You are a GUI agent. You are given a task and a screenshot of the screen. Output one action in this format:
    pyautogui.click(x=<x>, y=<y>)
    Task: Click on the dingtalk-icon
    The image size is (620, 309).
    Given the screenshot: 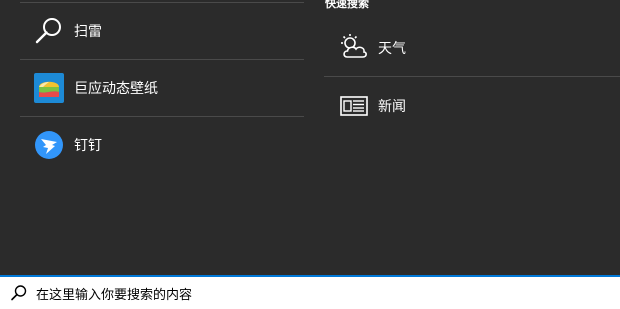 What is the action you would take?
    pyautogui.click(x=49, y=145)
    